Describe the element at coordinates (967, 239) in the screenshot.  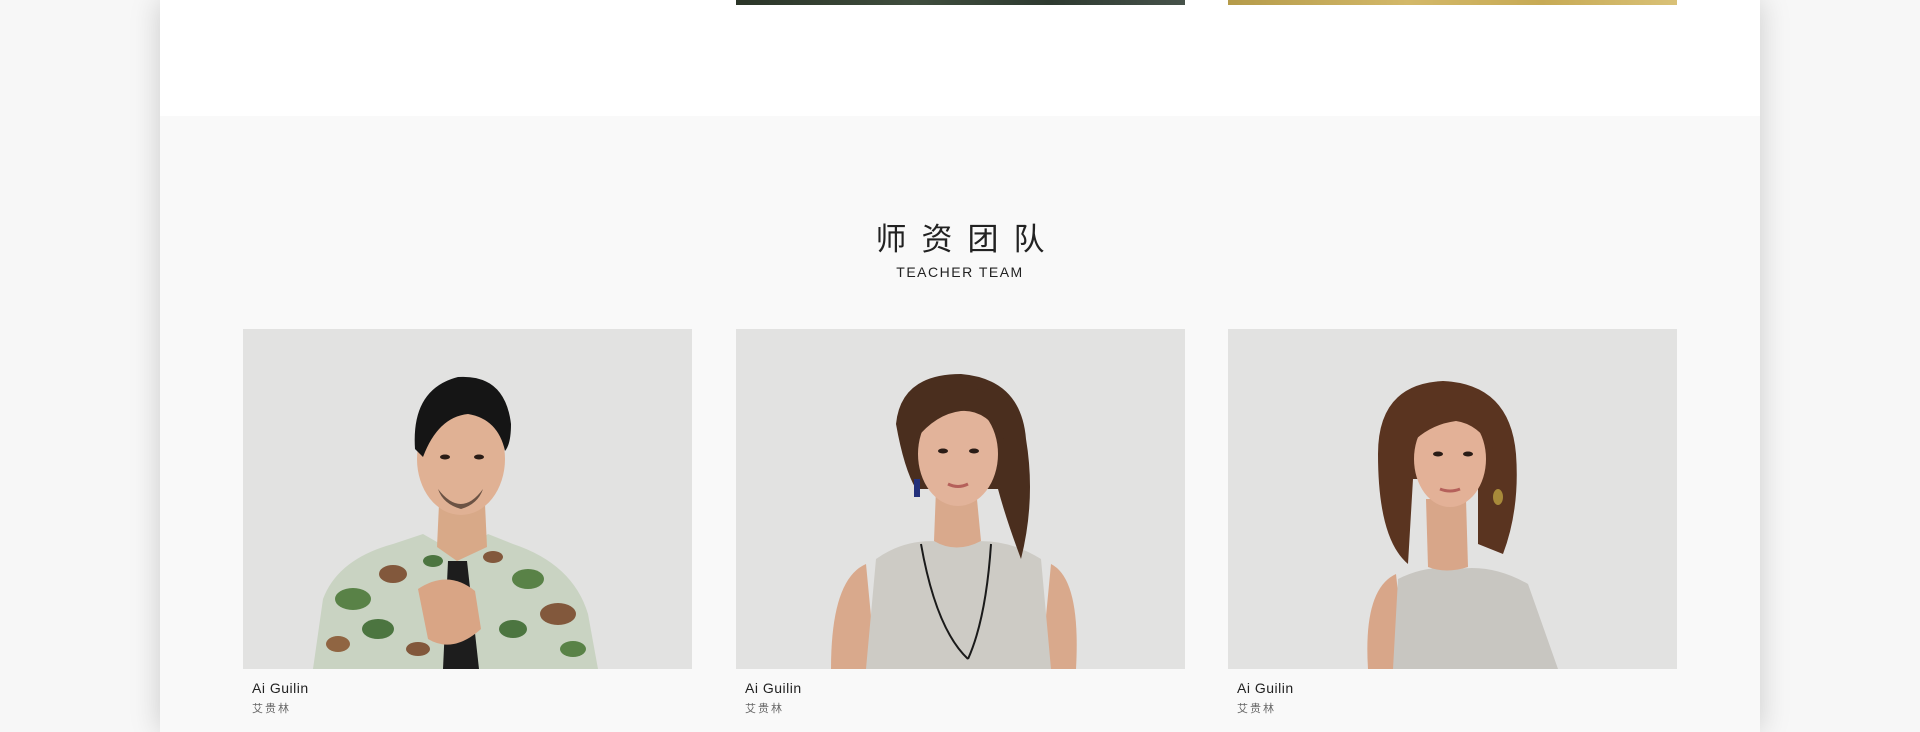
I see `section-title-cn: 师资团队` at that location.